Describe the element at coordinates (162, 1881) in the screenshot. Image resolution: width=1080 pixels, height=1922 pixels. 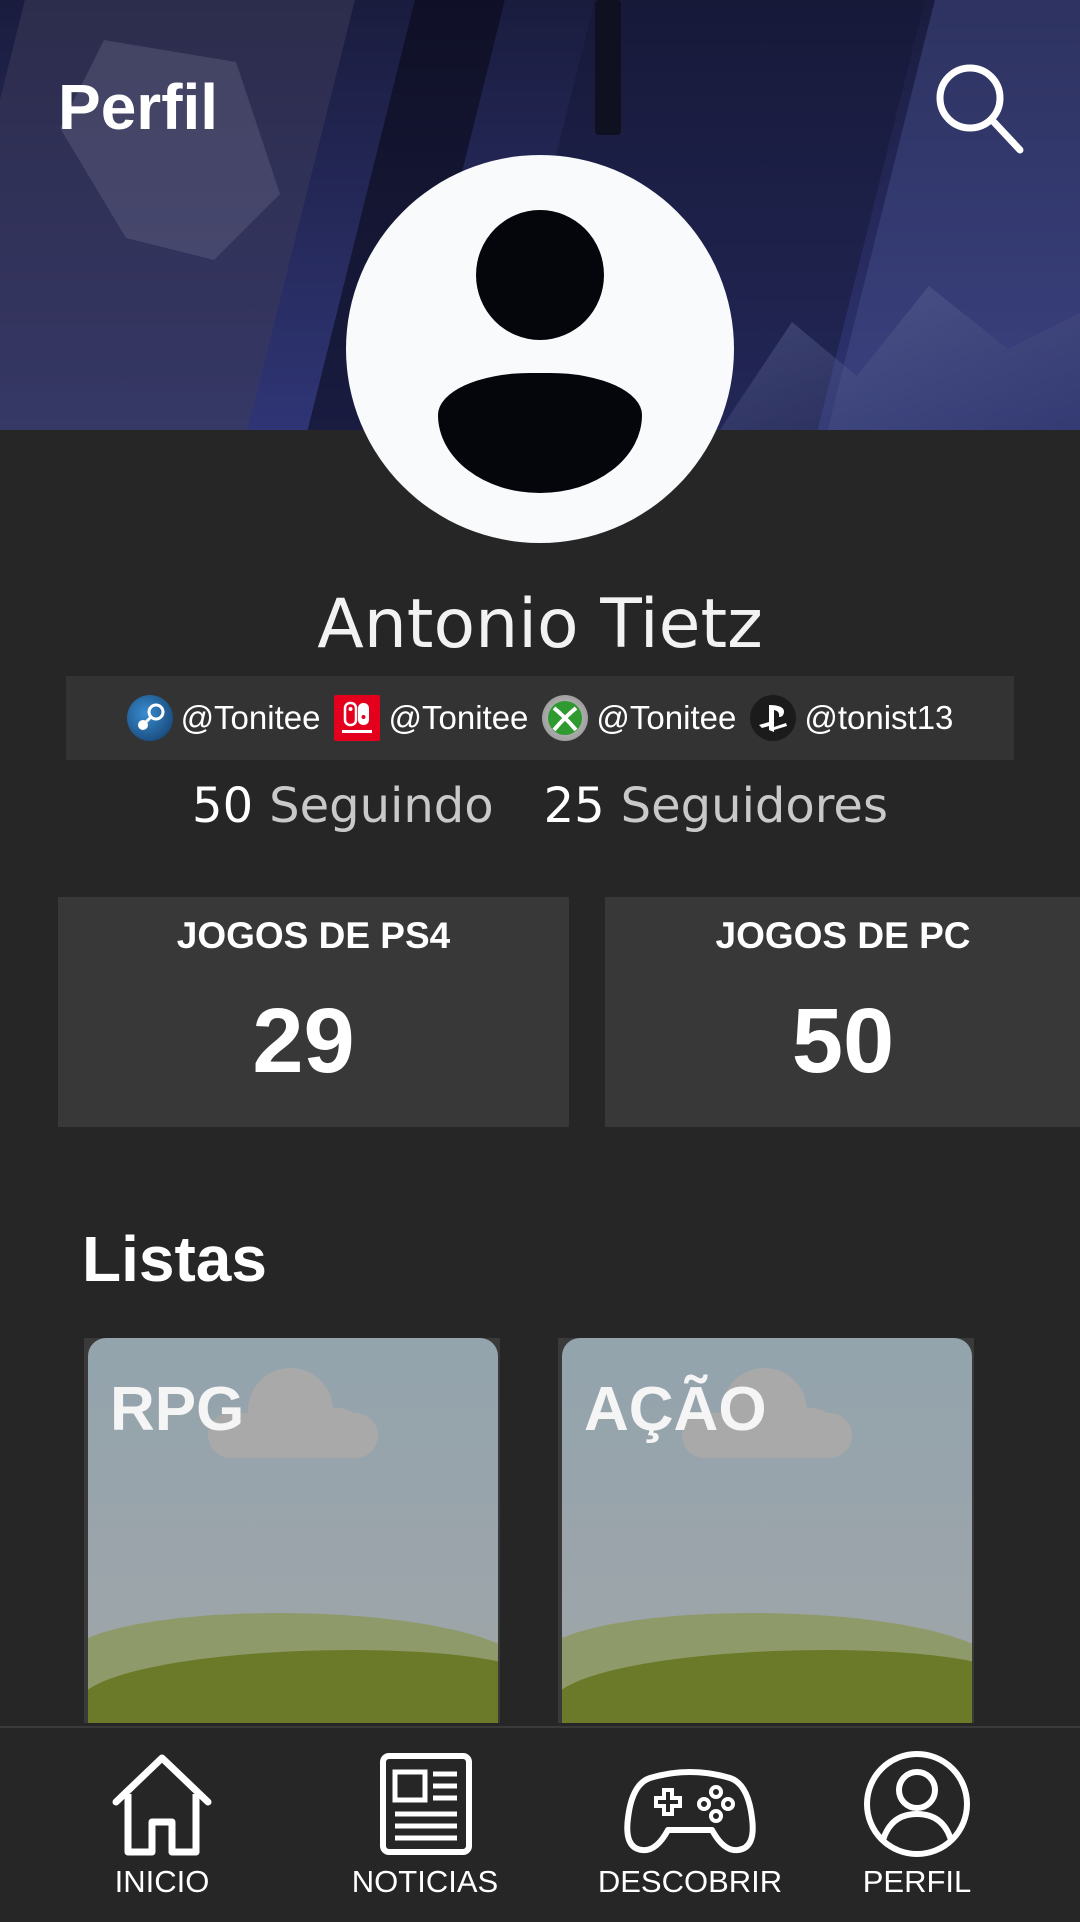
I see `nav-label: INICIO` at that location.